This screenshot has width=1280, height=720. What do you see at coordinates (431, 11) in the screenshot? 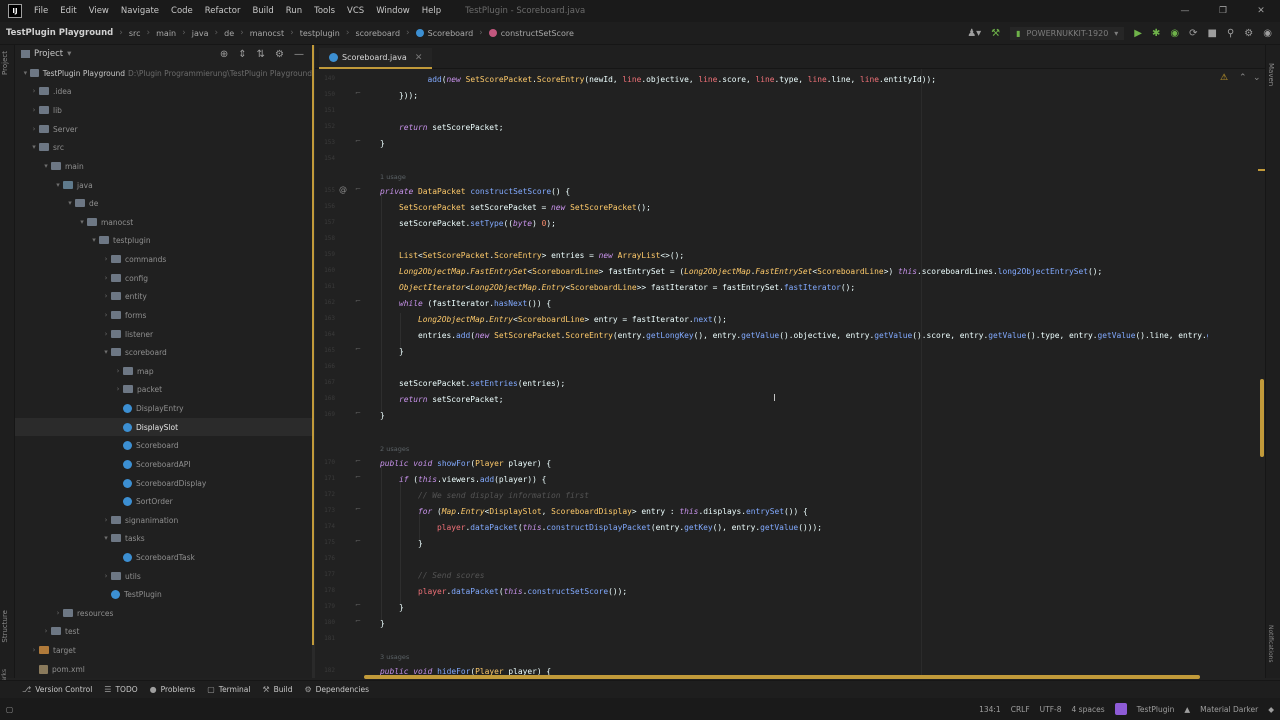
I see `menu-help: Help` at bounding box center [431, 11].